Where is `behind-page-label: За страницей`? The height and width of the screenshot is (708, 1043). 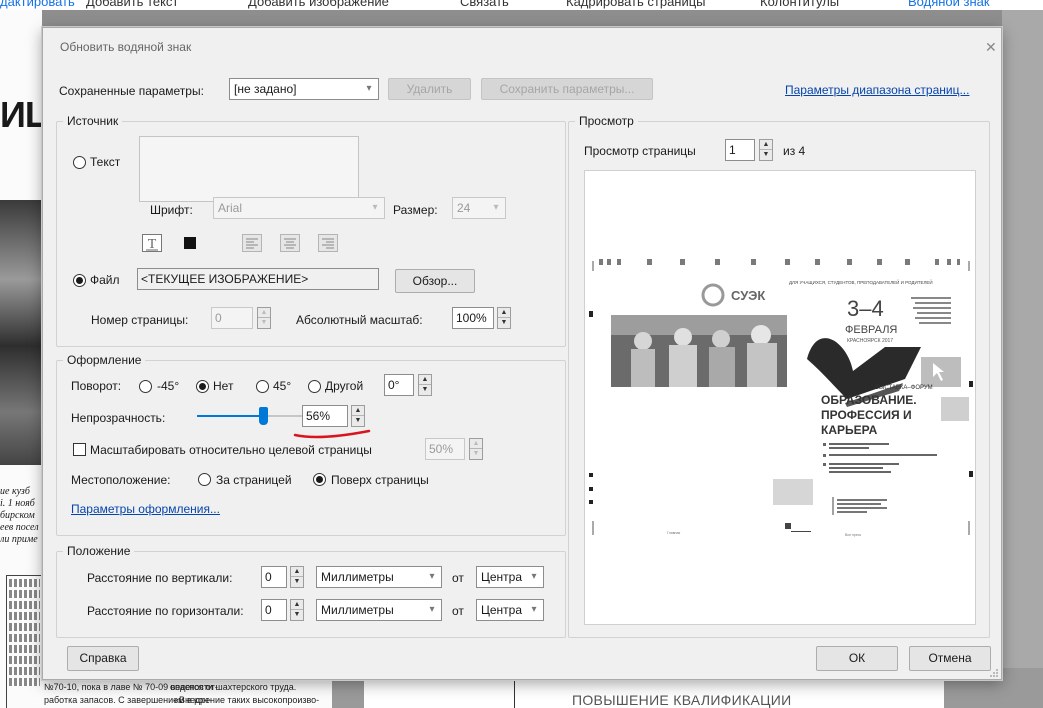 behind-page-label: За страницей is located at coordinates (254, 480).